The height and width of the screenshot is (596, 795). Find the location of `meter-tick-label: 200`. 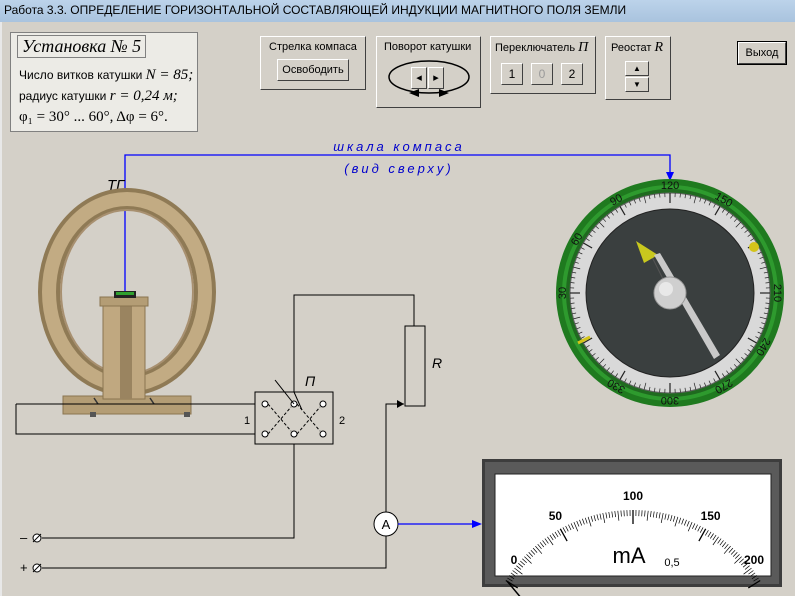

meter-tick-label: 200 is located at coordinates (754, 560).